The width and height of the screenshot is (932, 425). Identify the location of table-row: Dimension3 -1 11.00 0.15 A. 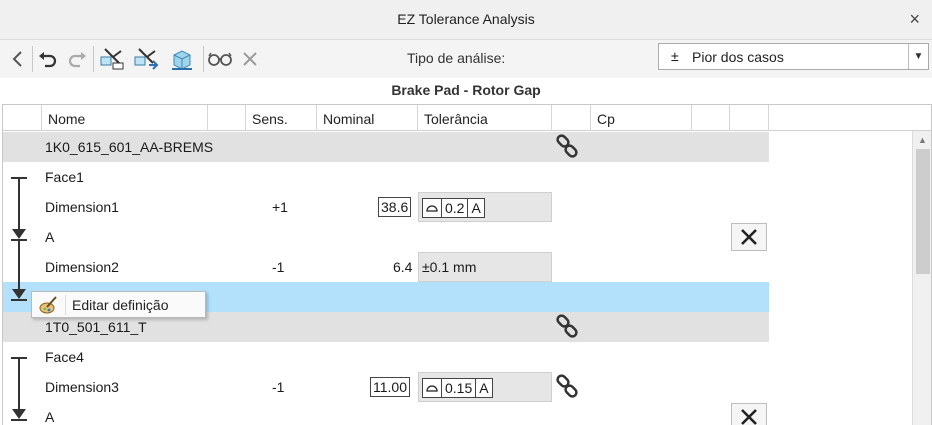
(386, 387).